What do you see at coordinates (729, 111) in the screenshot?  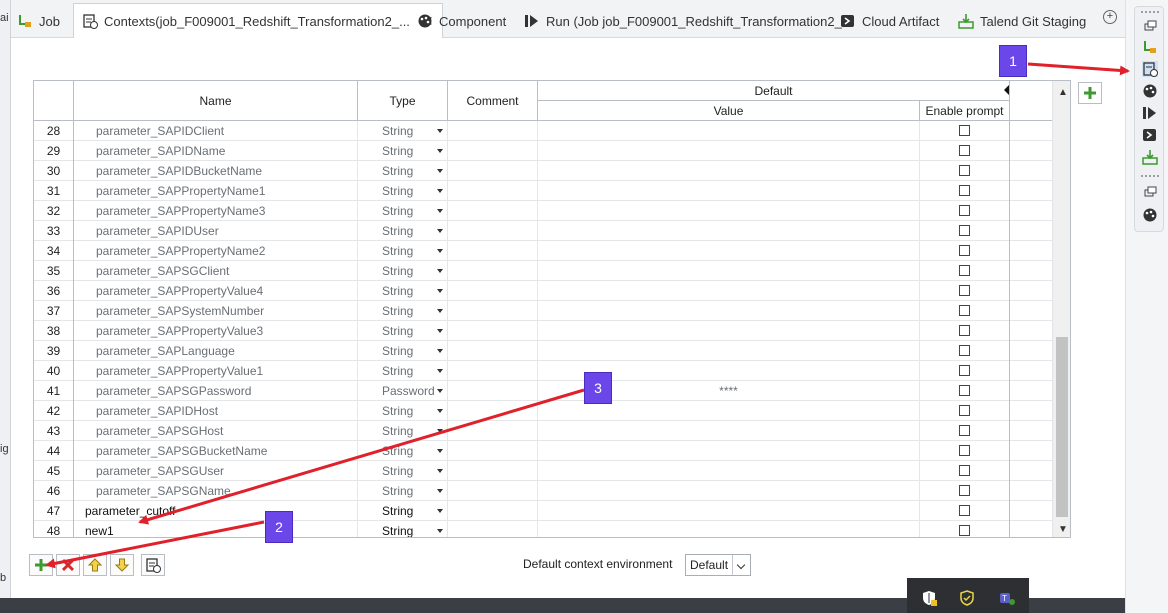 I see `header-value: Value` at bounding box center [729, 111].